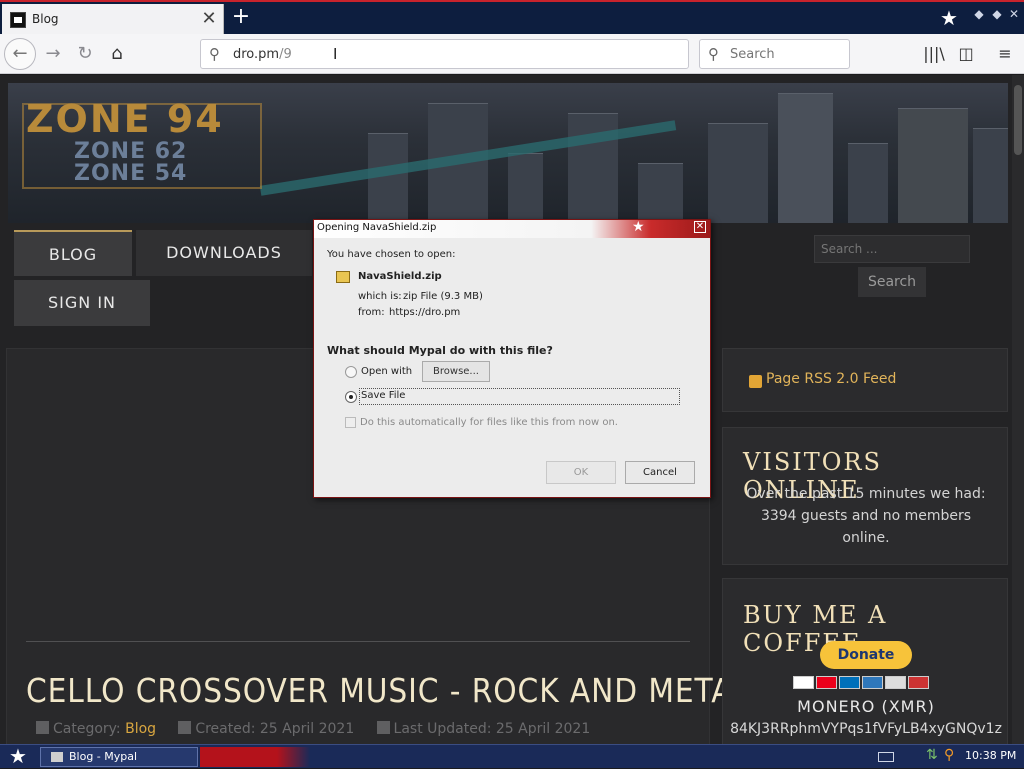 The width and height of the screenshot is (1024, 769). Describe the element at coordinates (444, 54) in the screenshot. I see `url-bar: ⚲ dro.pm/9` at that location.